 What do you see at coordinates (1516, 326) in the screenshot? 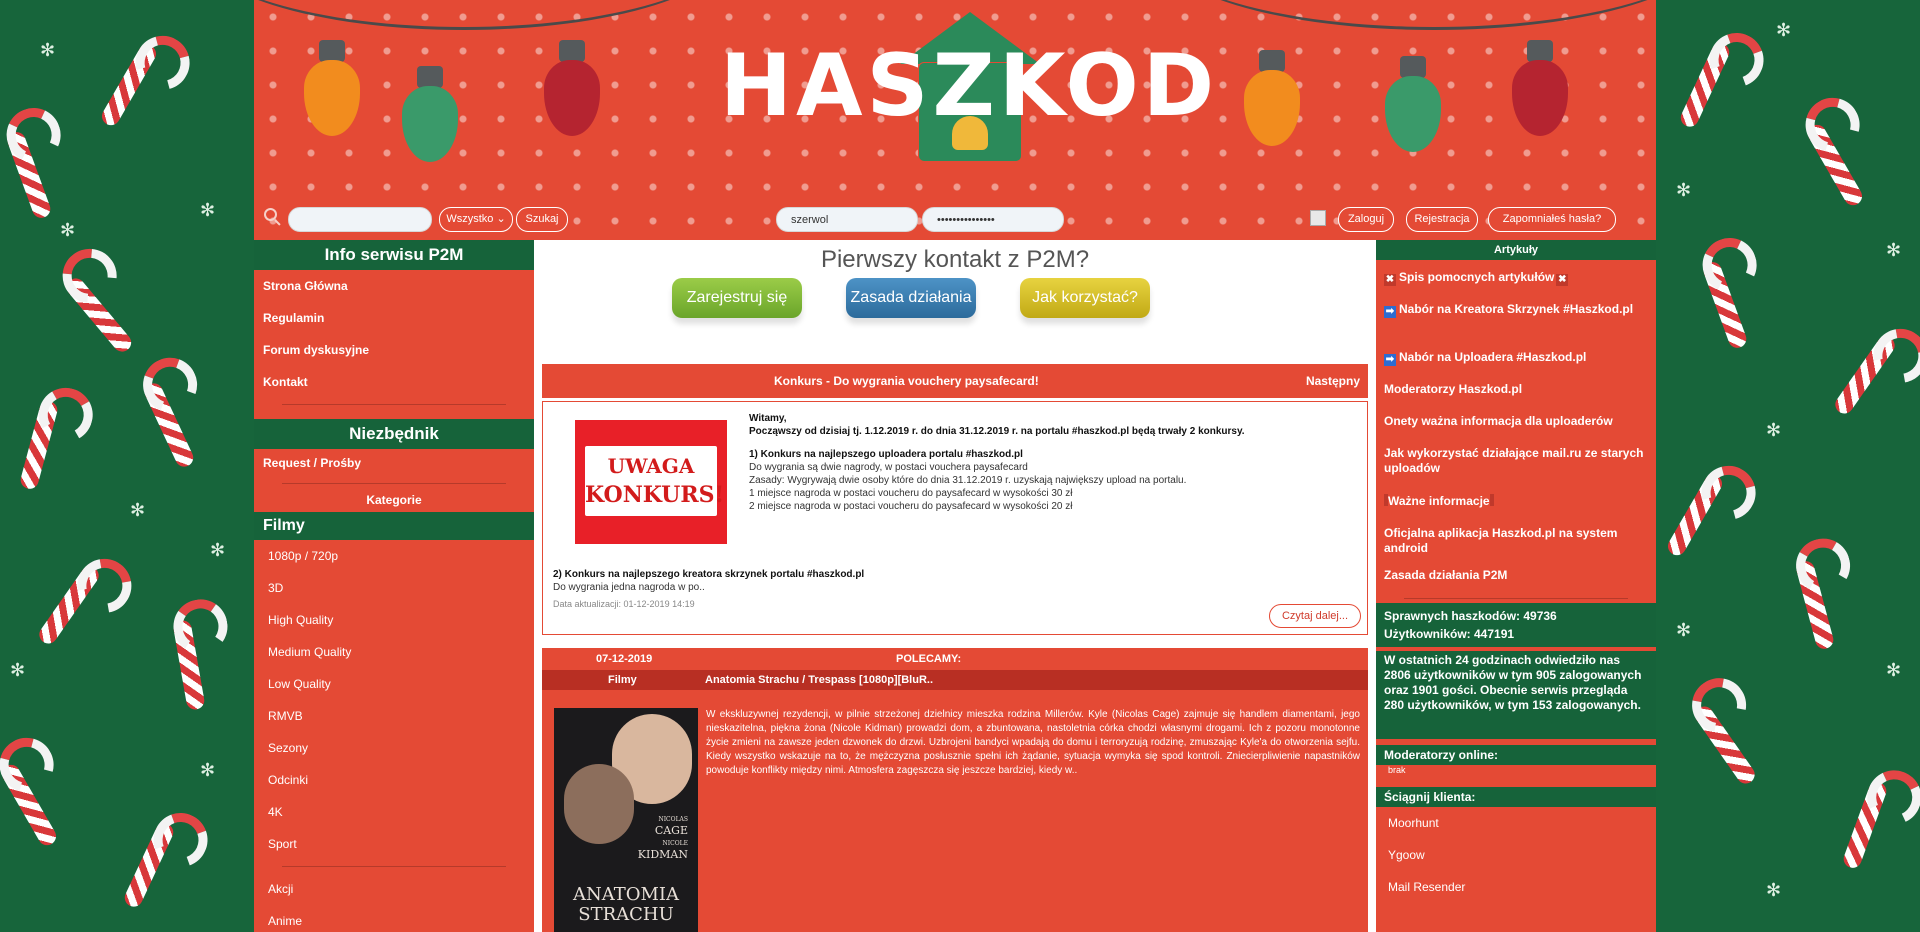
I see `article-link: ➡ Nabór na Kreatora Skrzynek #Haszkod.pl` at bounding box center [1516, 326].